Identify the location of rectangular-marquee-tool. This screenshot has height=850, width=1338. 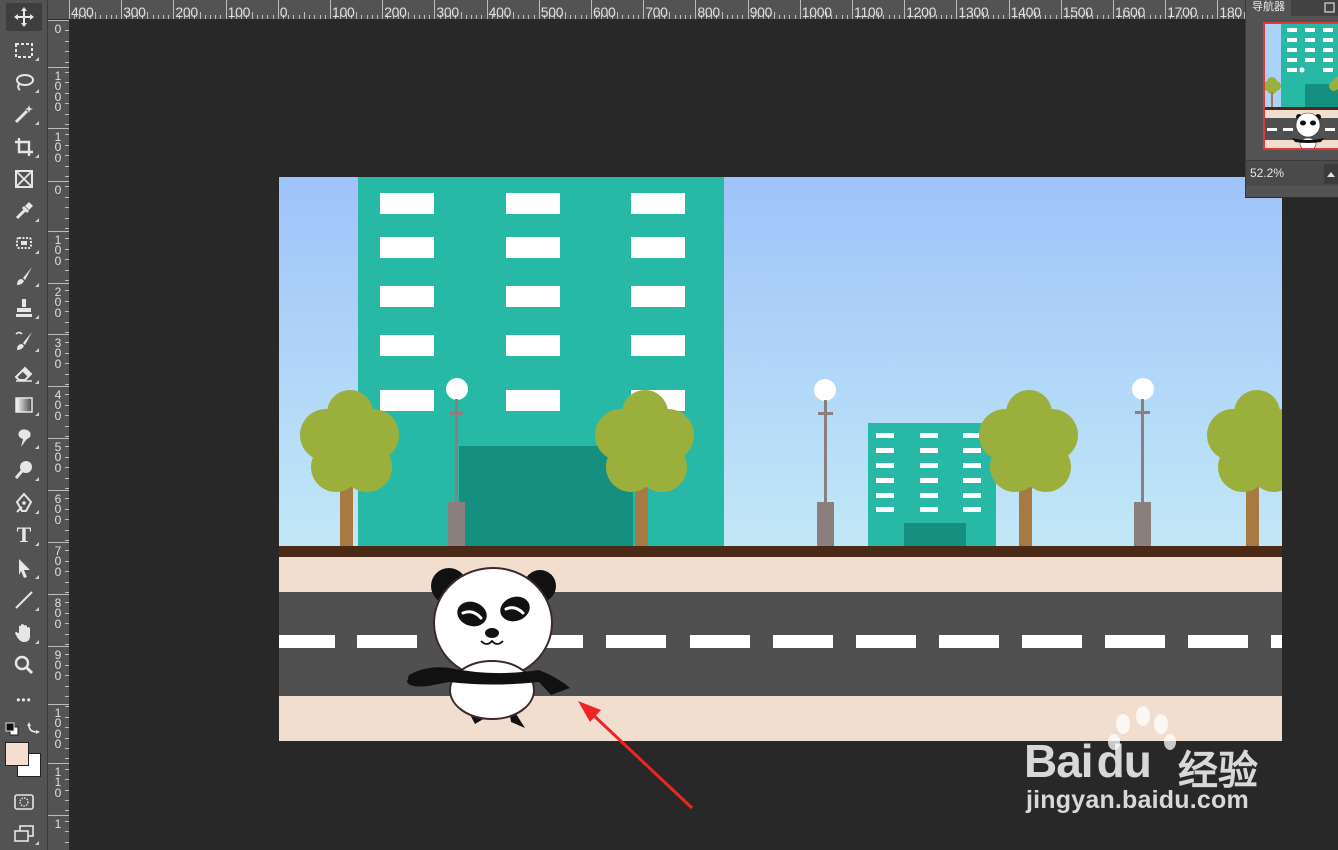
(24, 50).